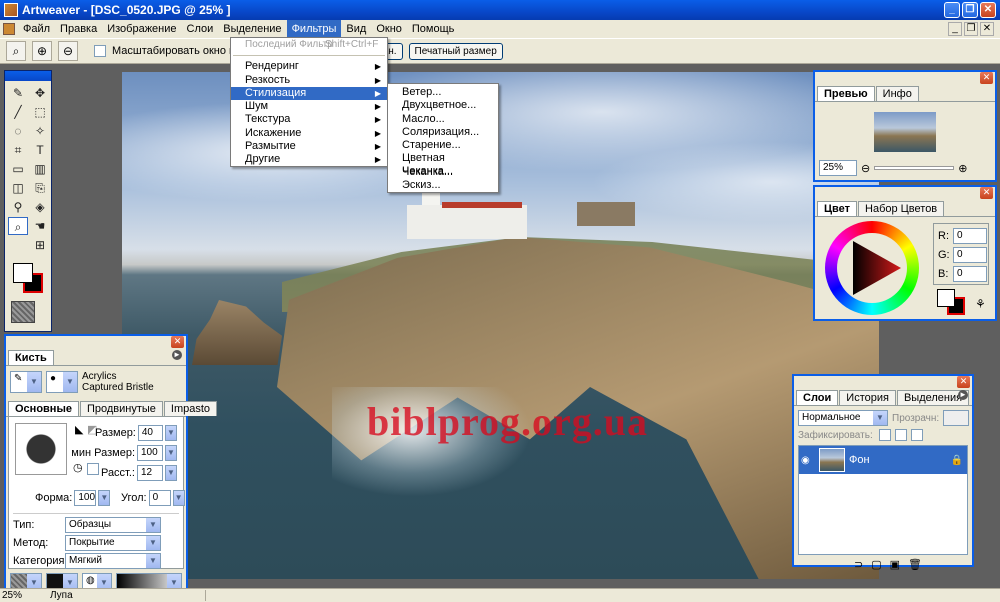 The image size is (1000, 602). What do you see at coordinates (817, 397) in the screenshot?
I see `tab-layers: Слои` at bounding box center [817, 397].